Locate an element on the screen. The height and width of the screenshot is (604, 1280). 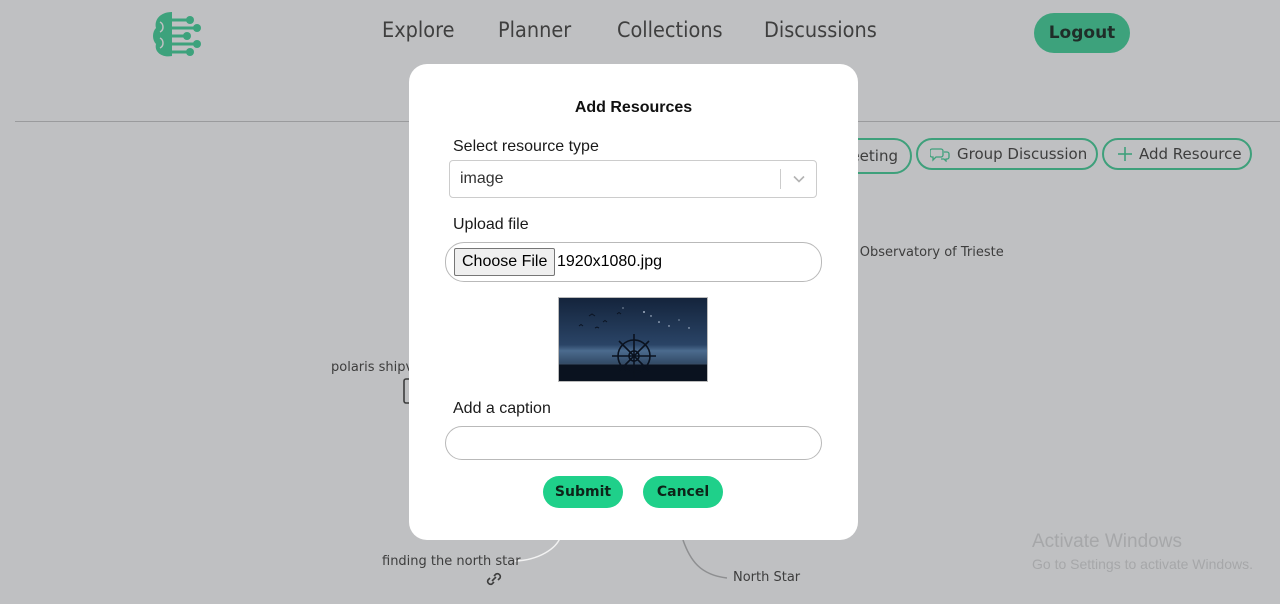
polaris-node-label: polaris shipvi is located at coordinates (374, 367).